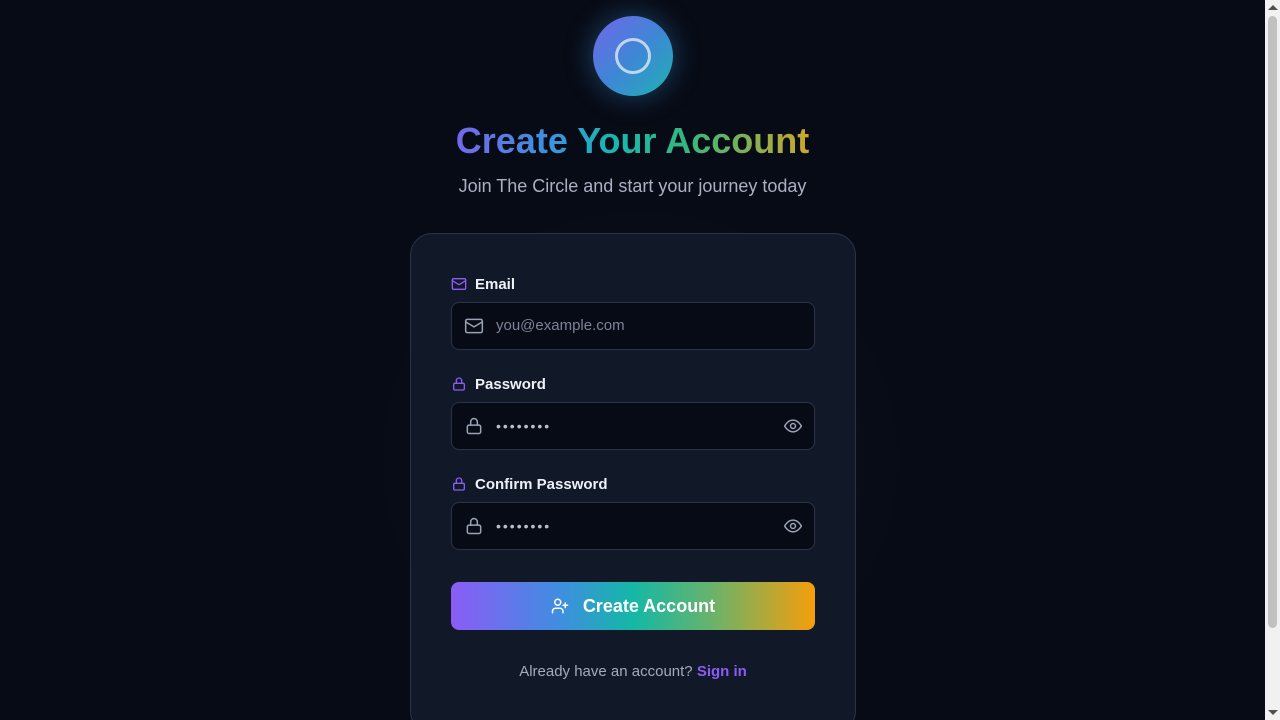 This screenshot has width=1280, height=720. I want to click on email-field: you@example.com, so click(633, 326).